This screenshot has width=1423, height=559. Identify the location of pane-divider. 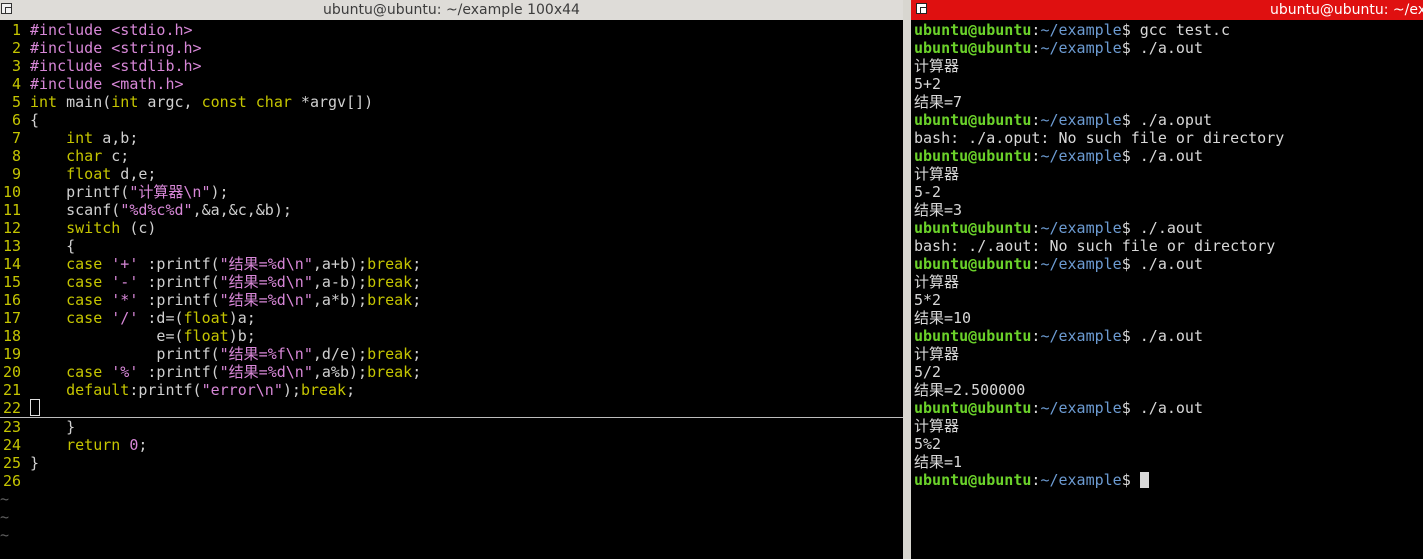
(907, 279).